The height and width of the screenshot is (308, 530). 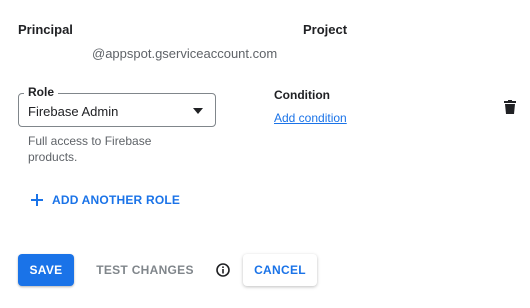 I want to click on role-selected-value: Firebase Admin, so click(x=73, y=111).